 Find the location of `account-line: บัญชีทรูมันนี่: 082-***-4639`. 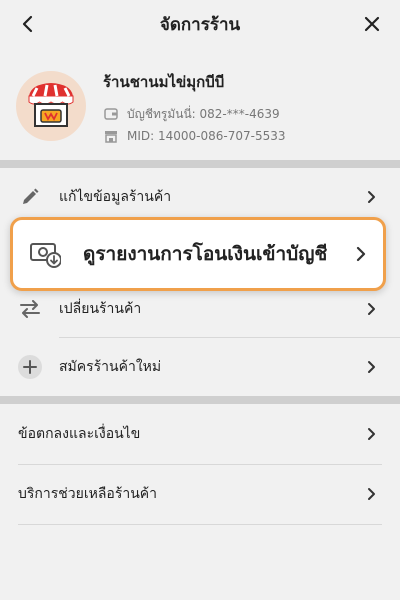

account-line: บัญชีทรูมันนี่: 082-***-4639 is located at coordinates (194, 114).